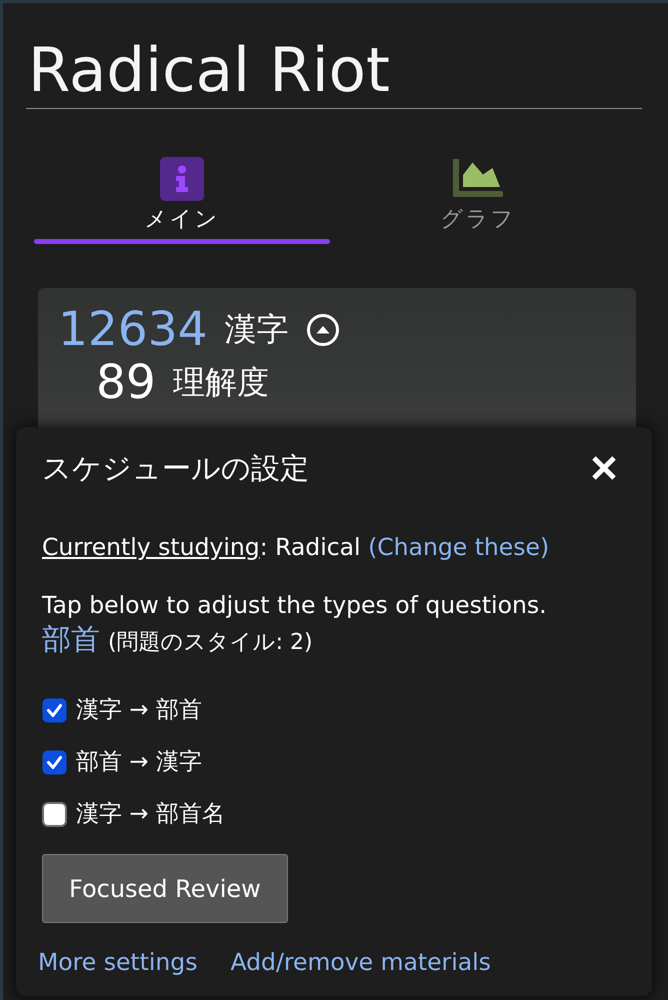  I want to click on footer-link: Add/remove materials, so click(360, 962).